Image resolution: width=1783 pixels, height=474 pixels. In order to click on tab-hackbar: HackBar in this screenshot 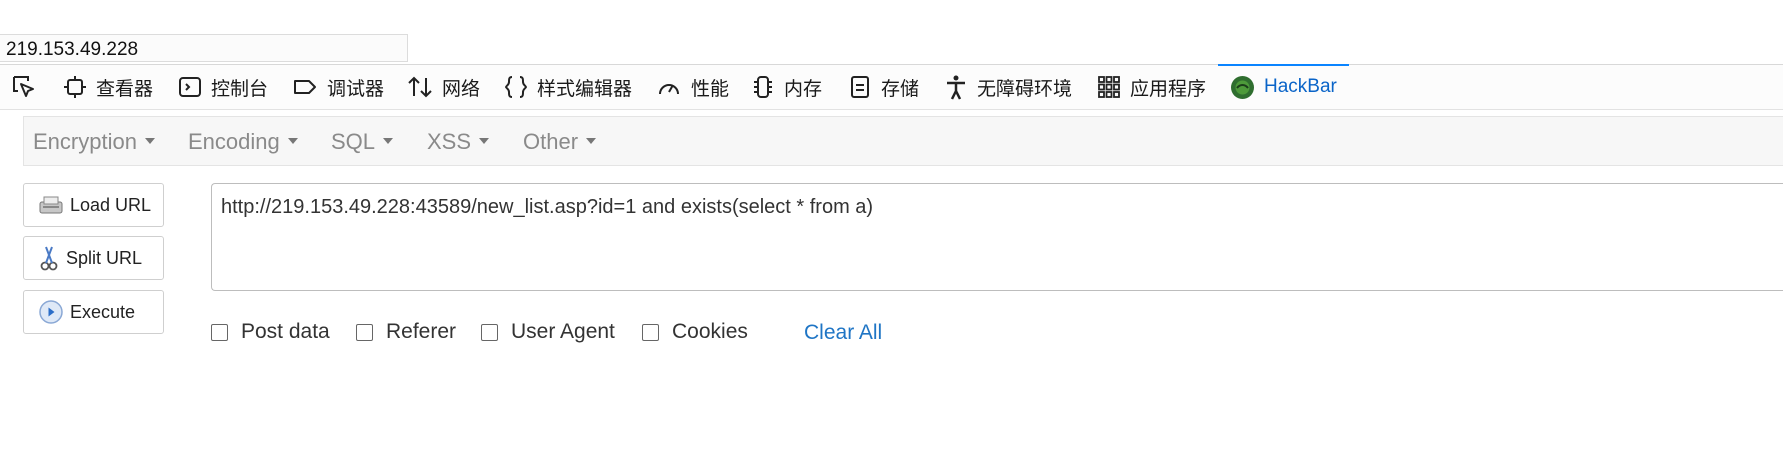, I will do `click(1283, 86)`.